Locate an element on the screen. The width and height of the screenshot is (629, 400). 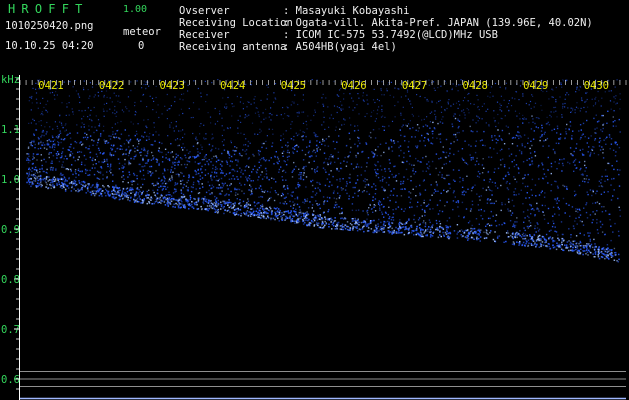
antenna-label: Receiving antenna is located at coordinates (233, 47).